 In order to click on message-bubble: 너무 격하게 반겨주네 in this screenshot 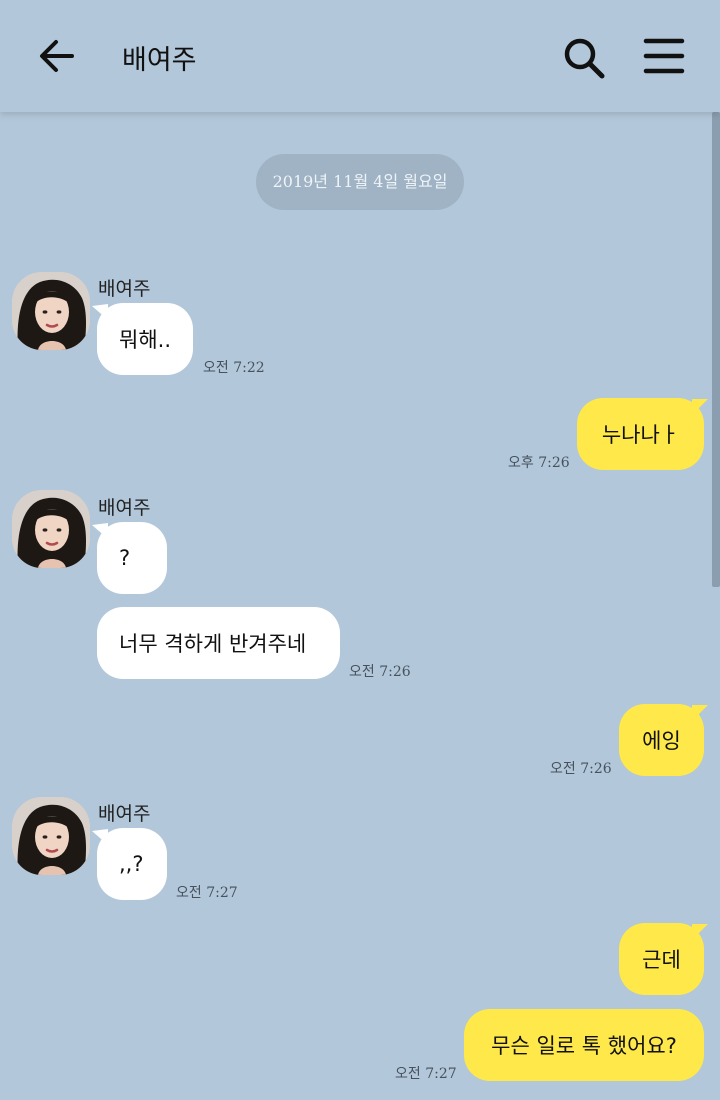, I will do `click(218, 643)`.